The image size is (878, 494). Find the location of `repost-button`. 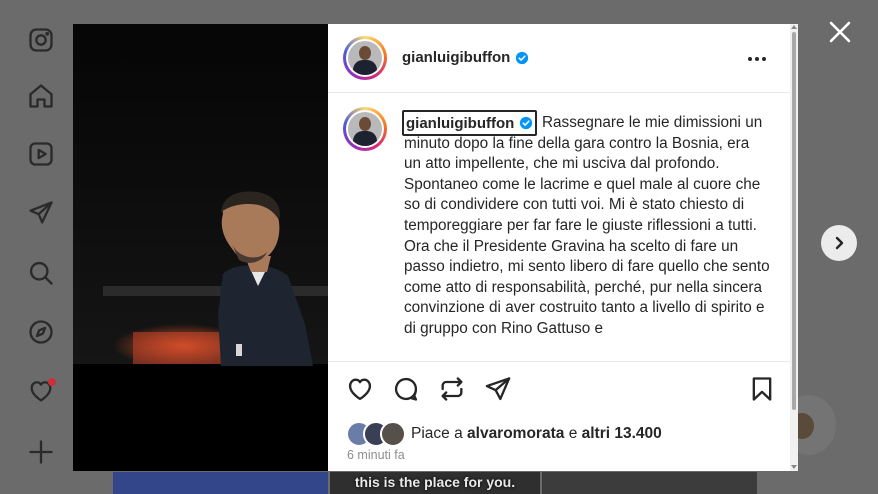

repost-button is located at coordinates (453, 390).